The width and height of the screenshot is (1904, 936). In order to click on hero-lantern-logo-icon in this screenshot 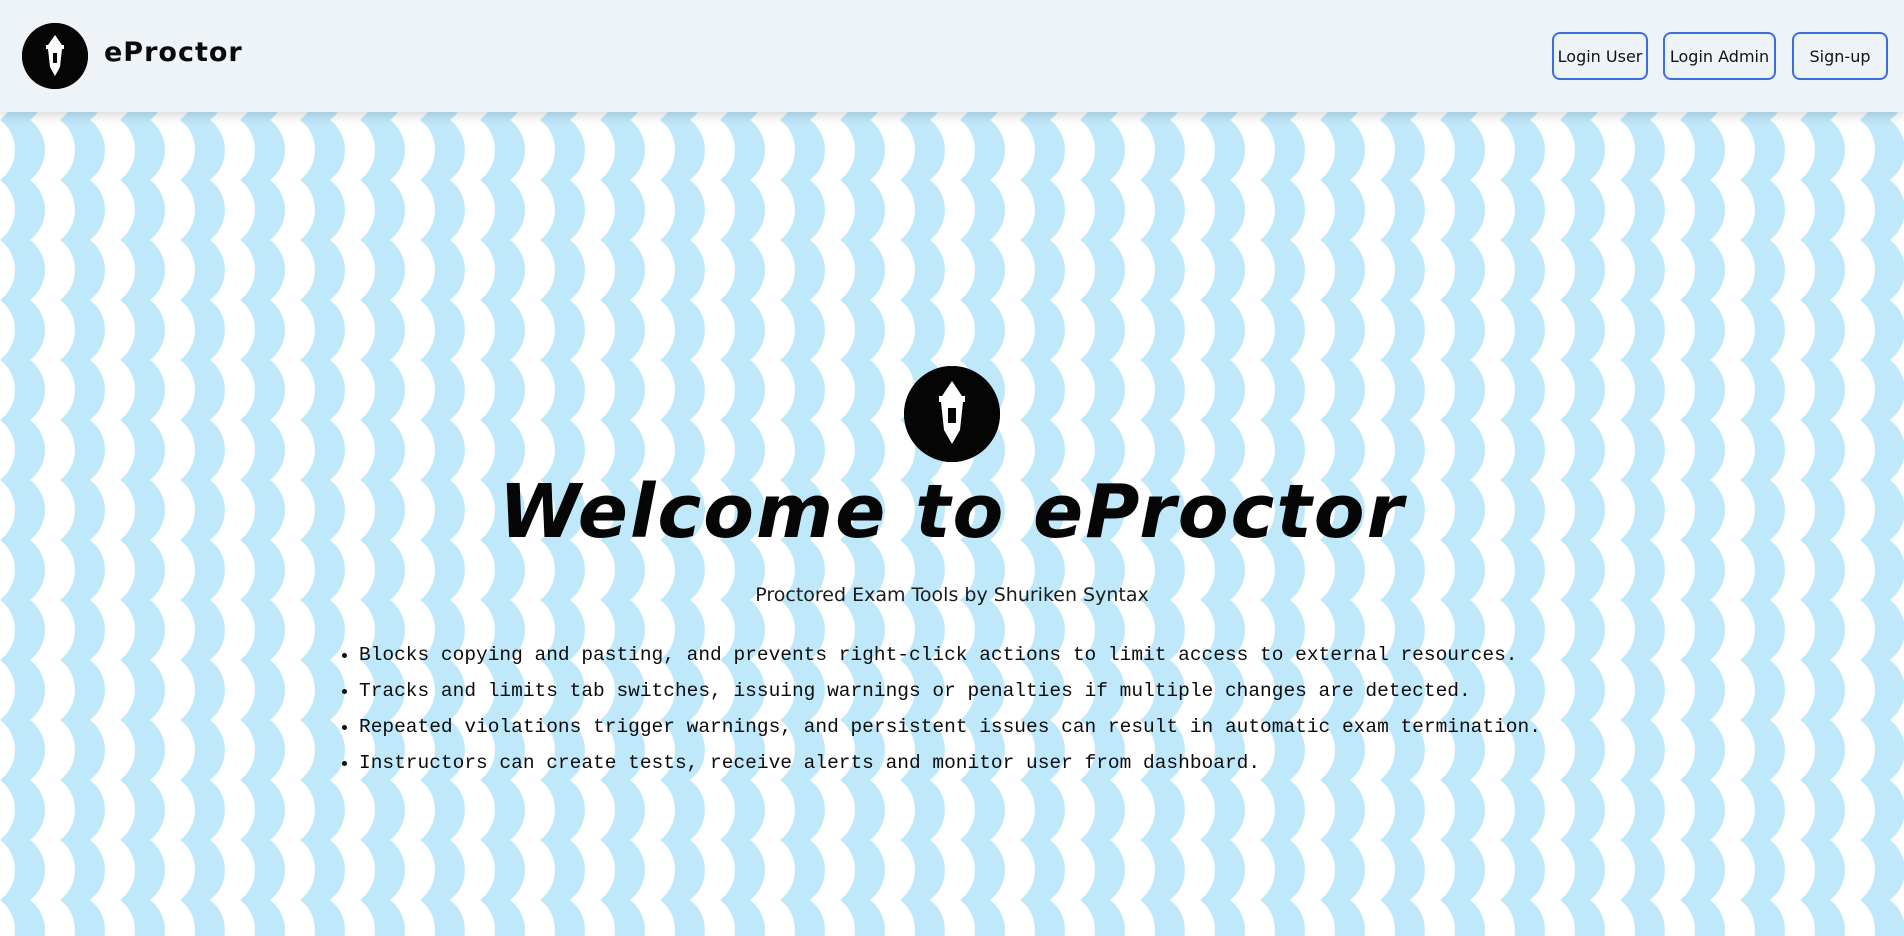, I will do `click(952, 414)`.